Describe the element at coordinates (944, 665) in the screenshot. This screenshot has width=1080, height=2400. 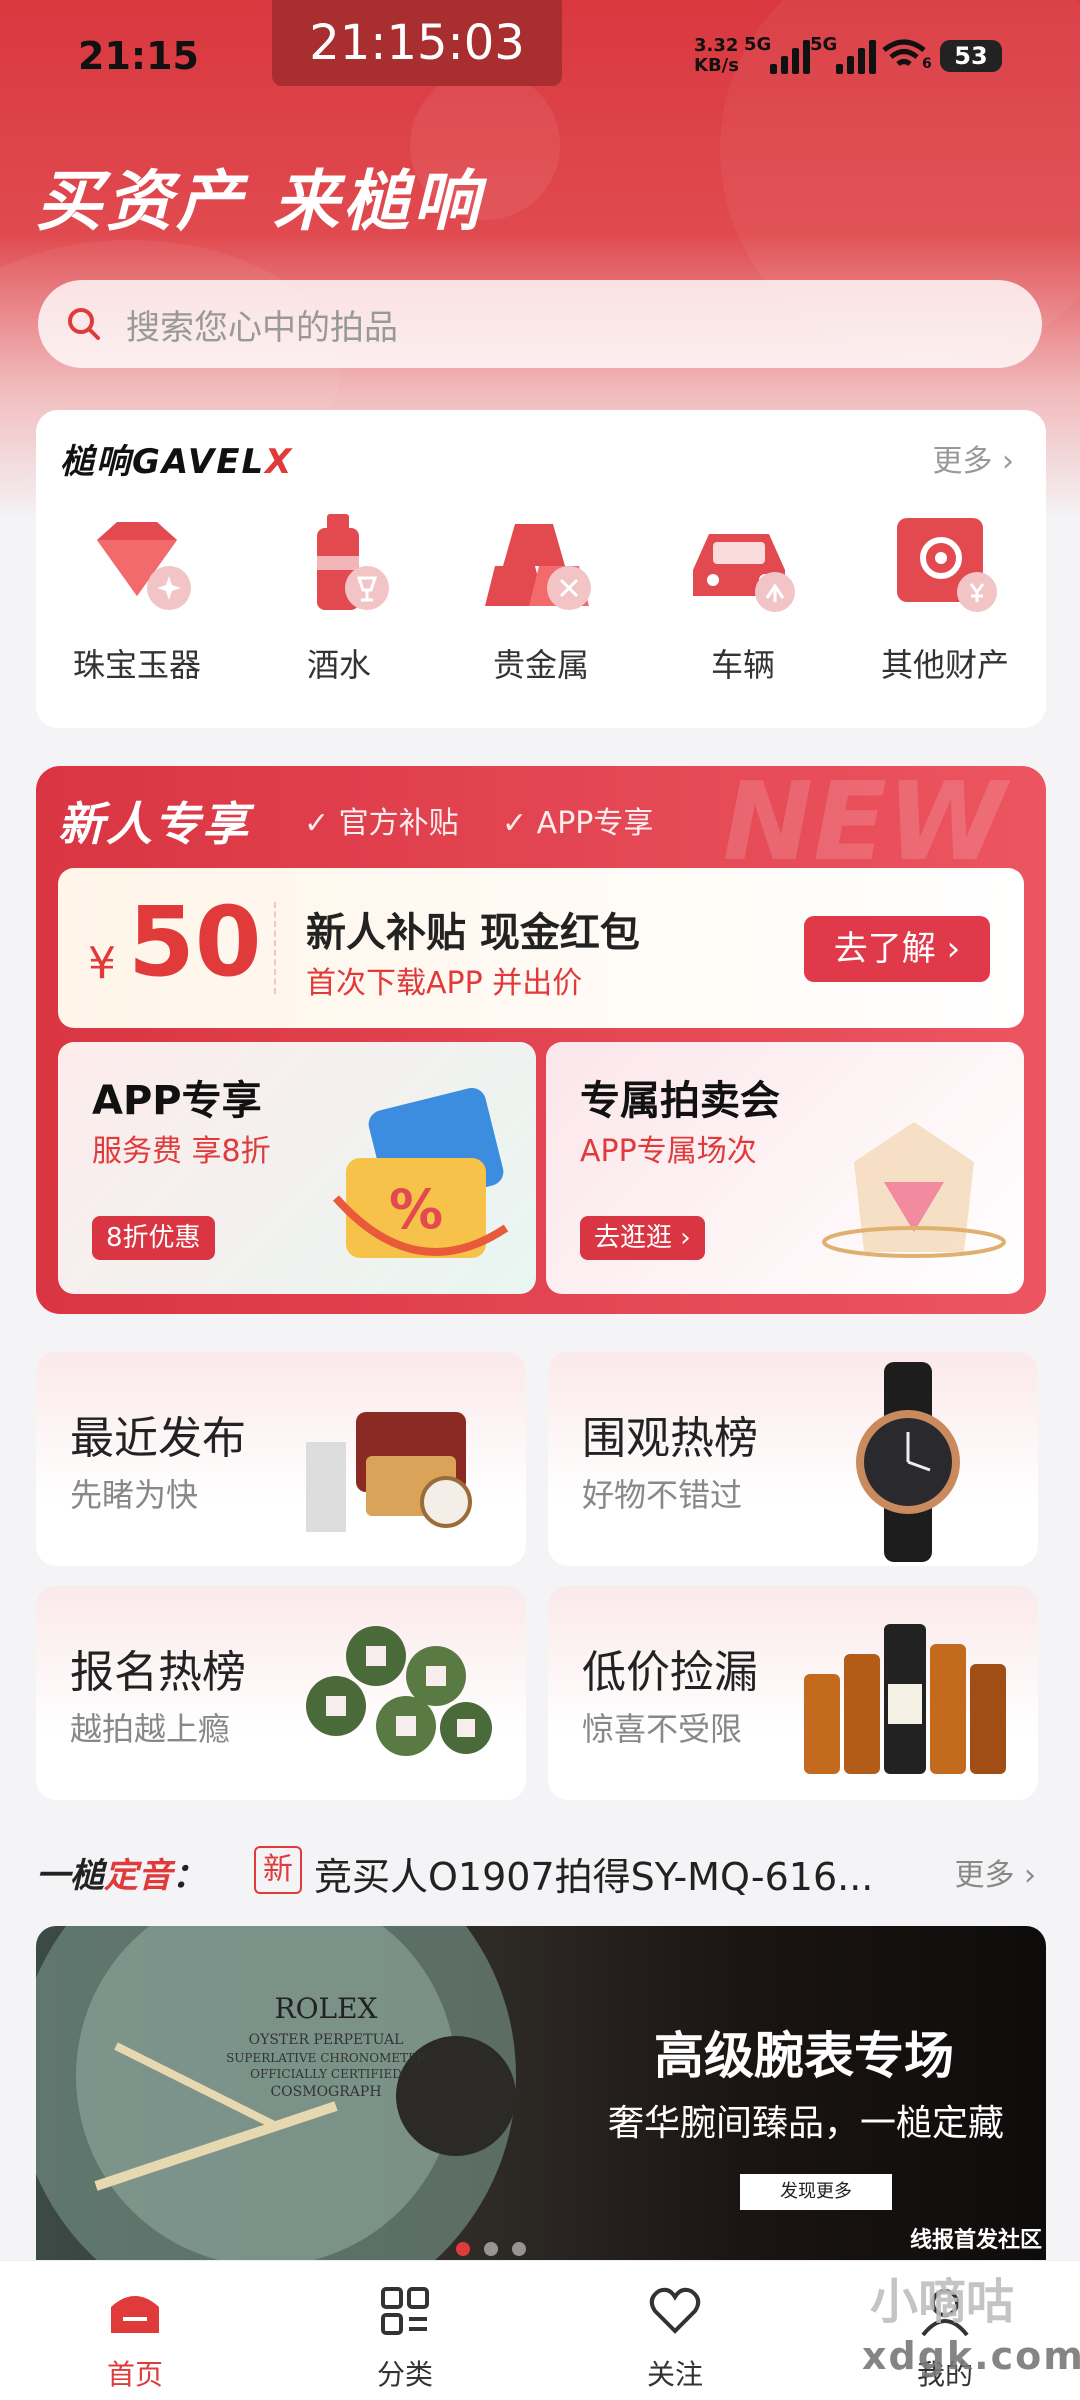
I see `category-label: 其他财产` at that location.